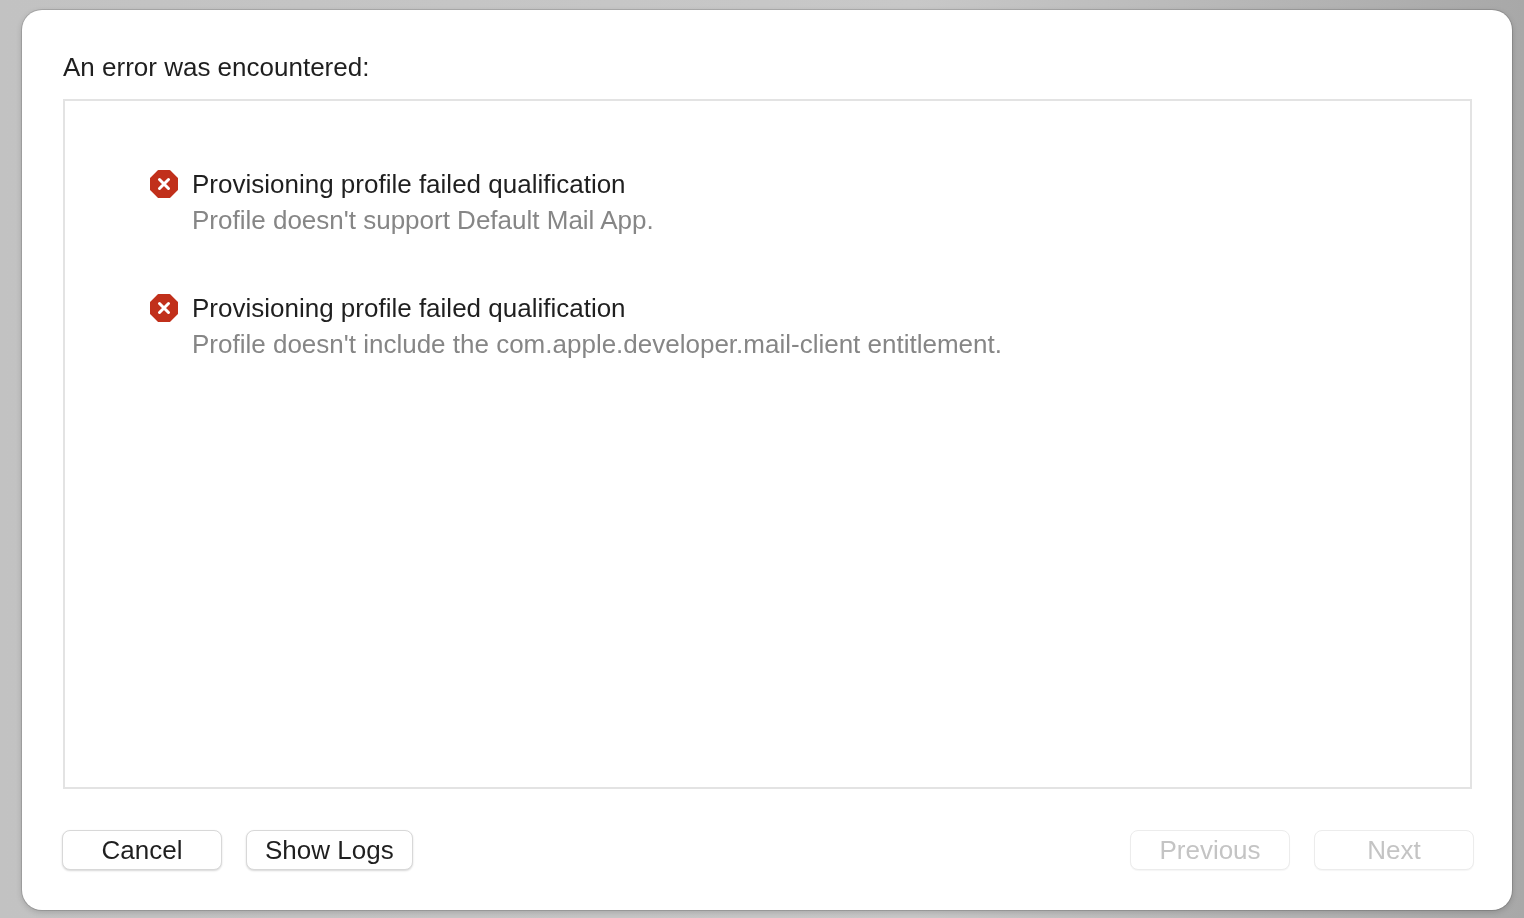 The image size is (1524, 918). I want to click on dialog-button: Show Logs, so click(329, 850).